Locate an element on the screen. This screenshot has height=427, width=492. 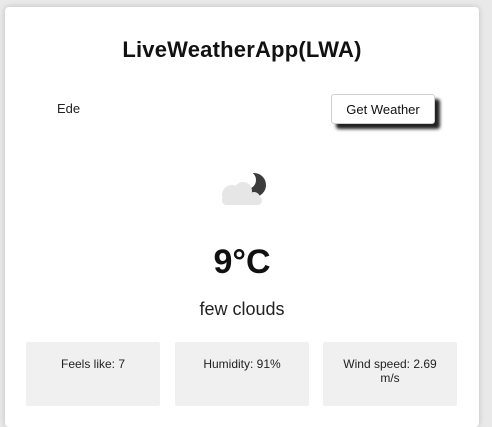
few-clouds-night-icon is located at coordinates (242, 189).